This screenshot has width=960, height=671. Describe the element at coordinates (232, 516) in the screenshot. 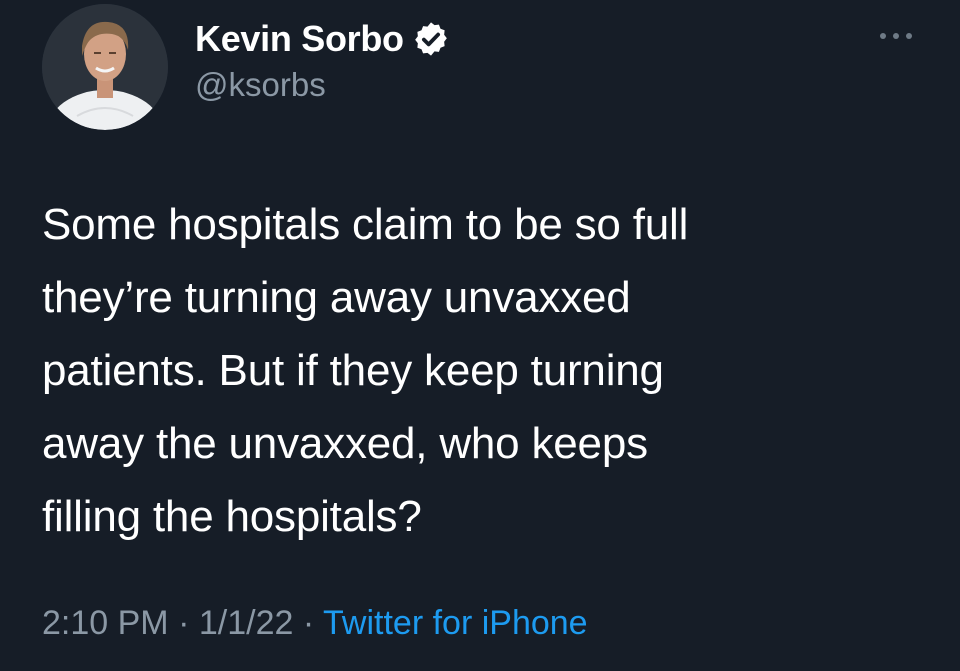

I see `tweet-text-line: filling the hospitals?` at that location.